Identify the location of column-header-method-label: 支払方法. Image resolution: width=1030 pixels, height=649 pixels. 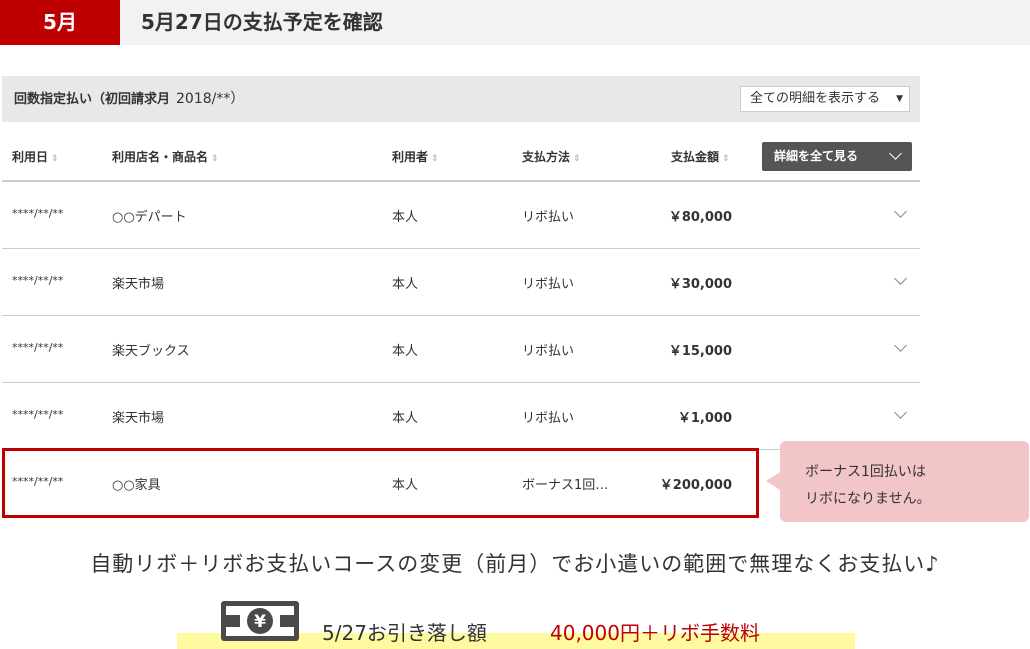
(546, 157).